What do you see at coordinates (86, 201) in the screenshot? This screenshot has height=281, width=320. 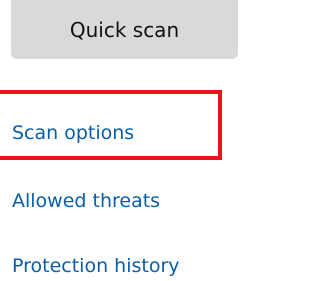 I see `allowed-threats-link: Allowed threats` at bounding box center [86, 201].